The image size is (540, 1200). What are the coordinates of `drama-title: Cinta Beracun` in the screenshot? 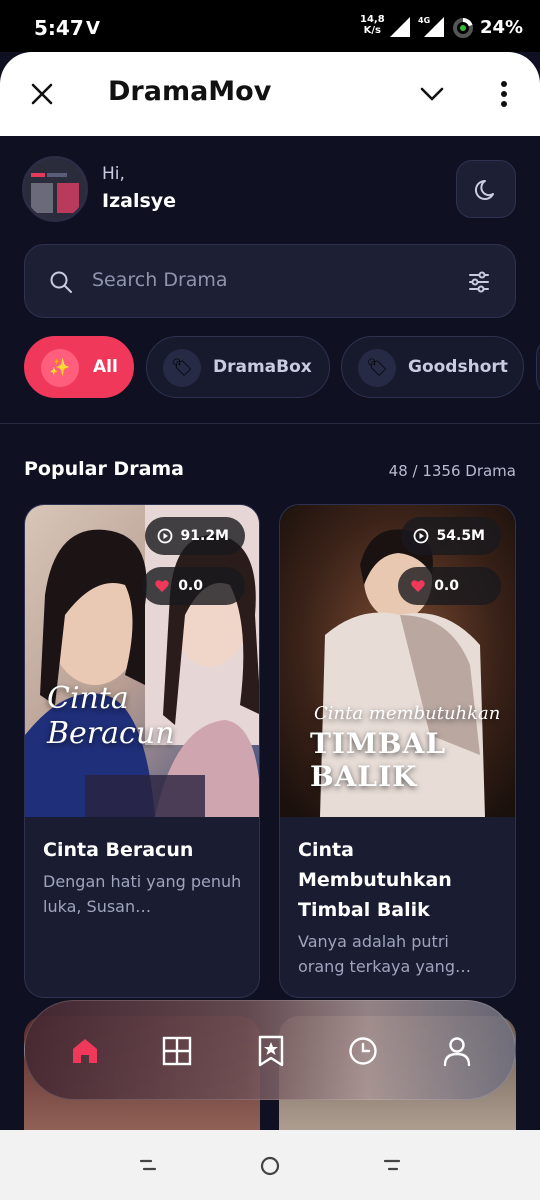 It's located at (118, 850).